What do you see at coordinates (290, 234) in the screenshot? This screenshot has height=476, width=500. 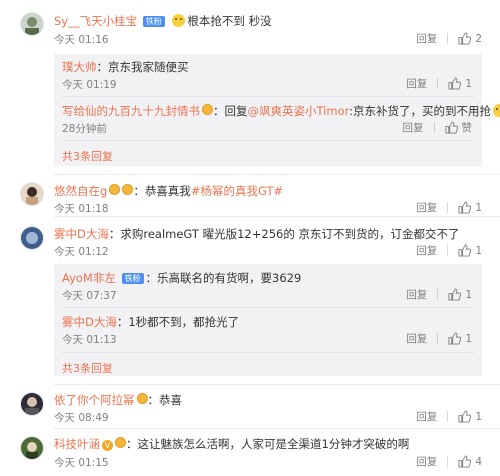 I see `comment-text: 求购realmeGT 曜光版12+256的 京东订不到货的，订金都交不了` at bounding box center [290, 234].